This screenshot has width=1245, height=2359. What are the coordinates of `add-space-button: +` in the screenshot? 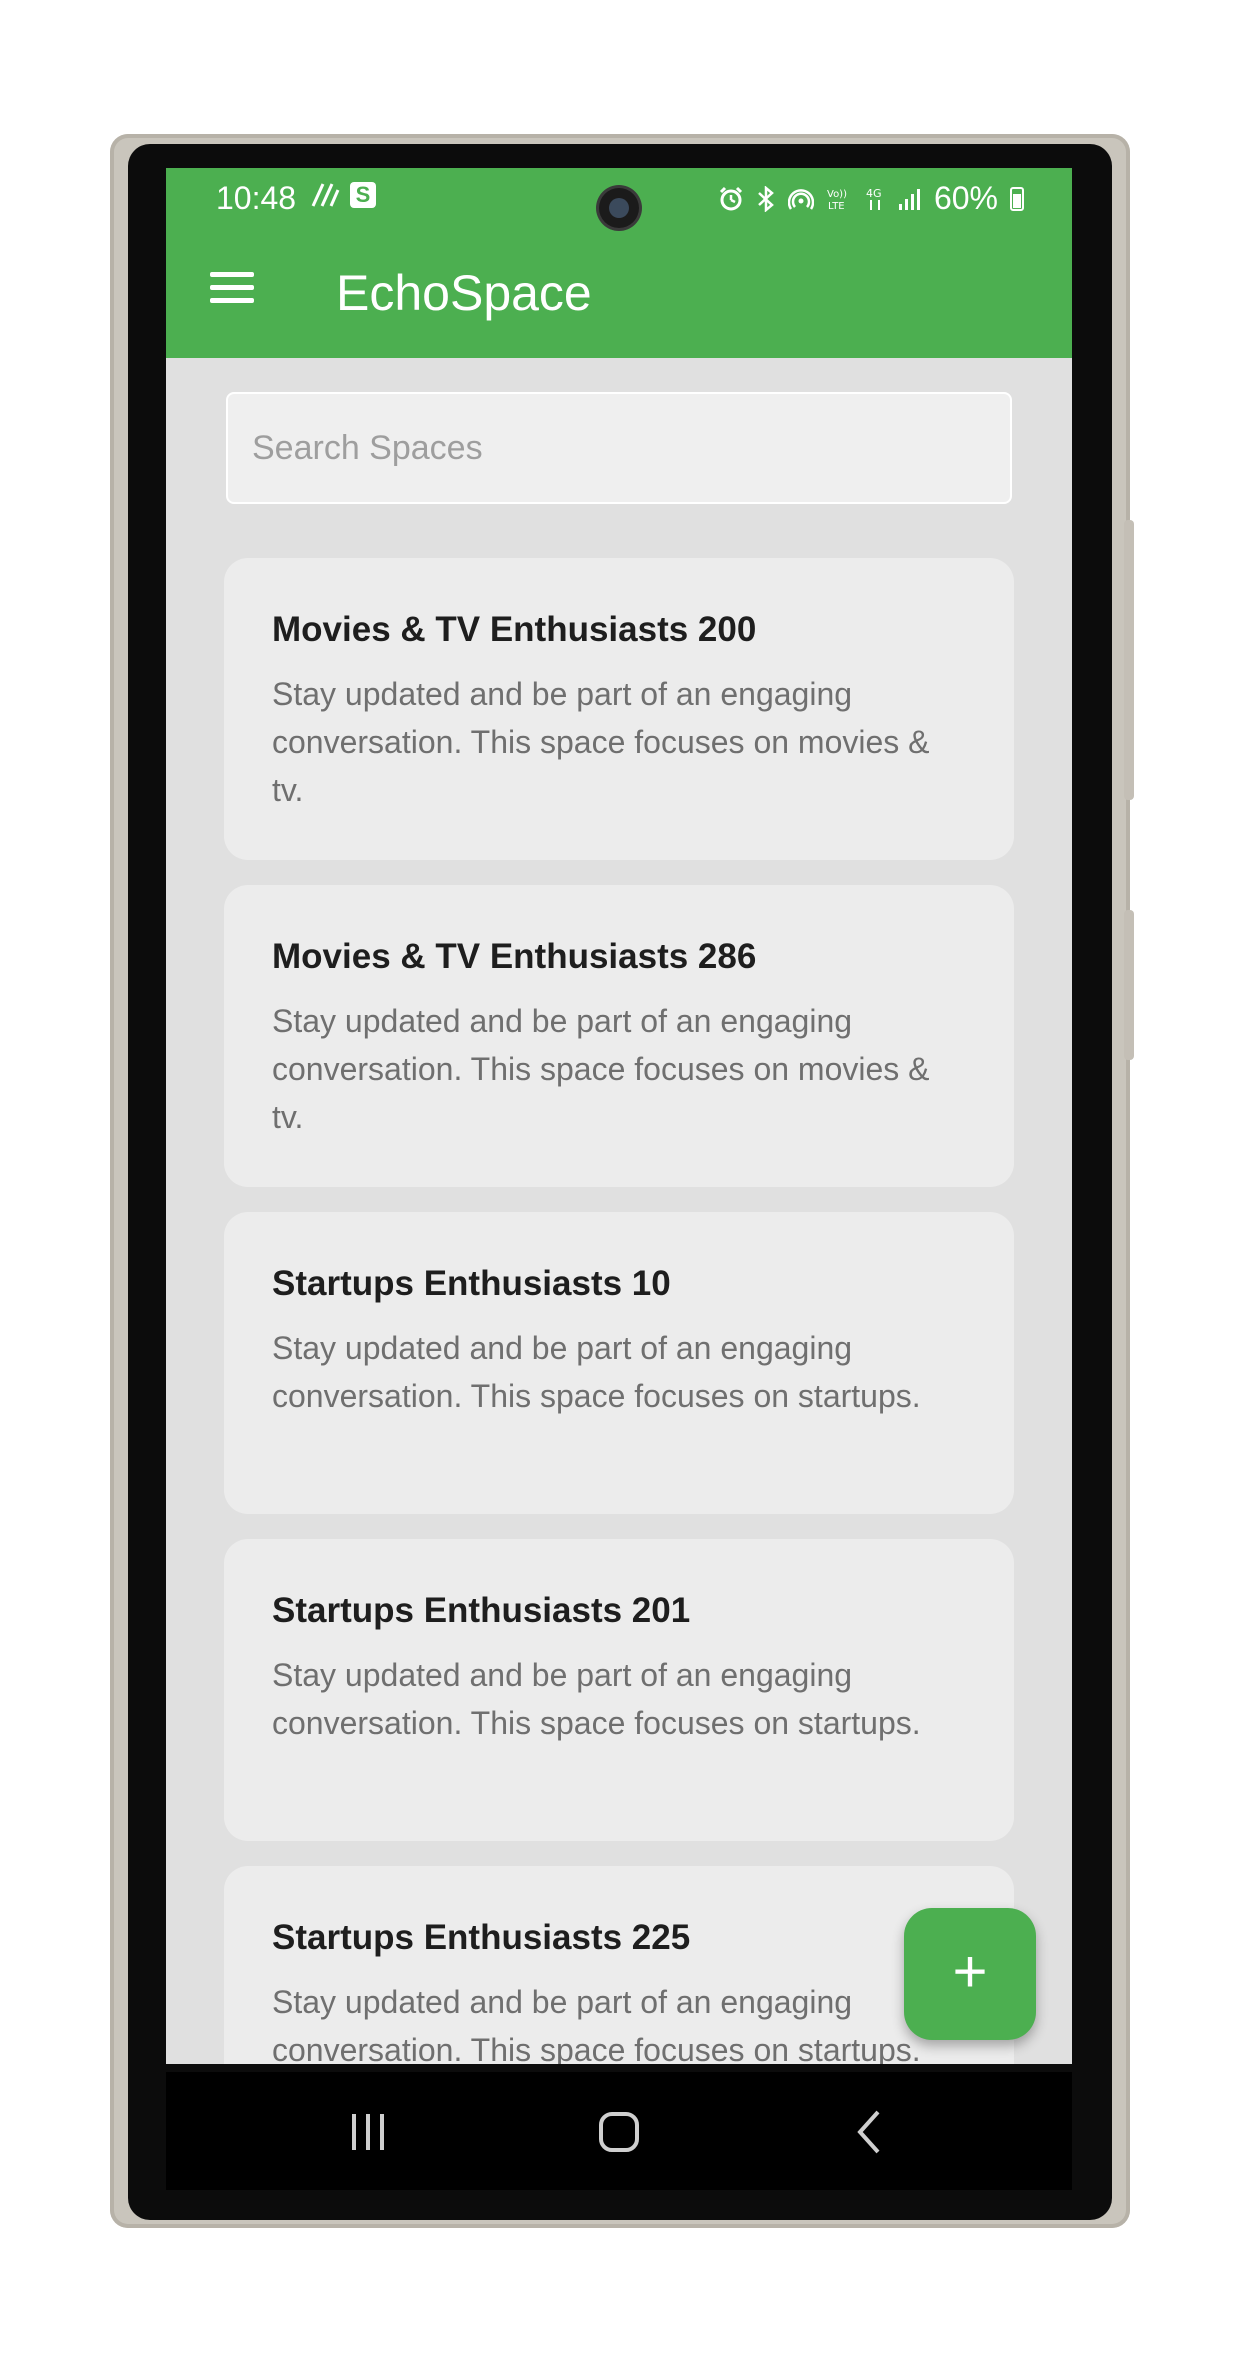 It's located at (970, 1974).